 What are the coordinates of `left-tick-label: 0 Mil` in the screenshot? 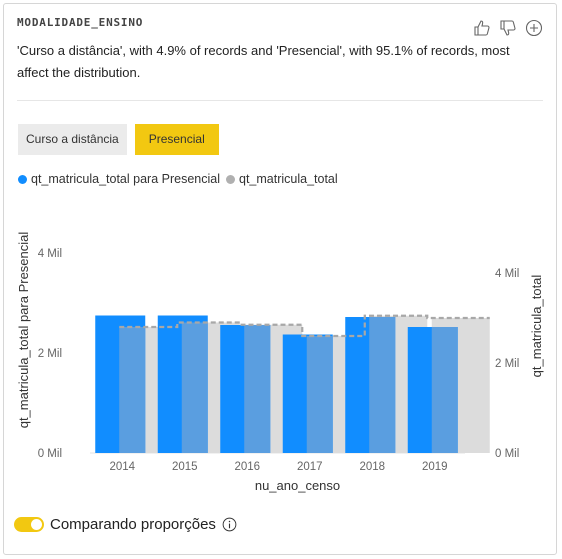 It's located at (50, 454).